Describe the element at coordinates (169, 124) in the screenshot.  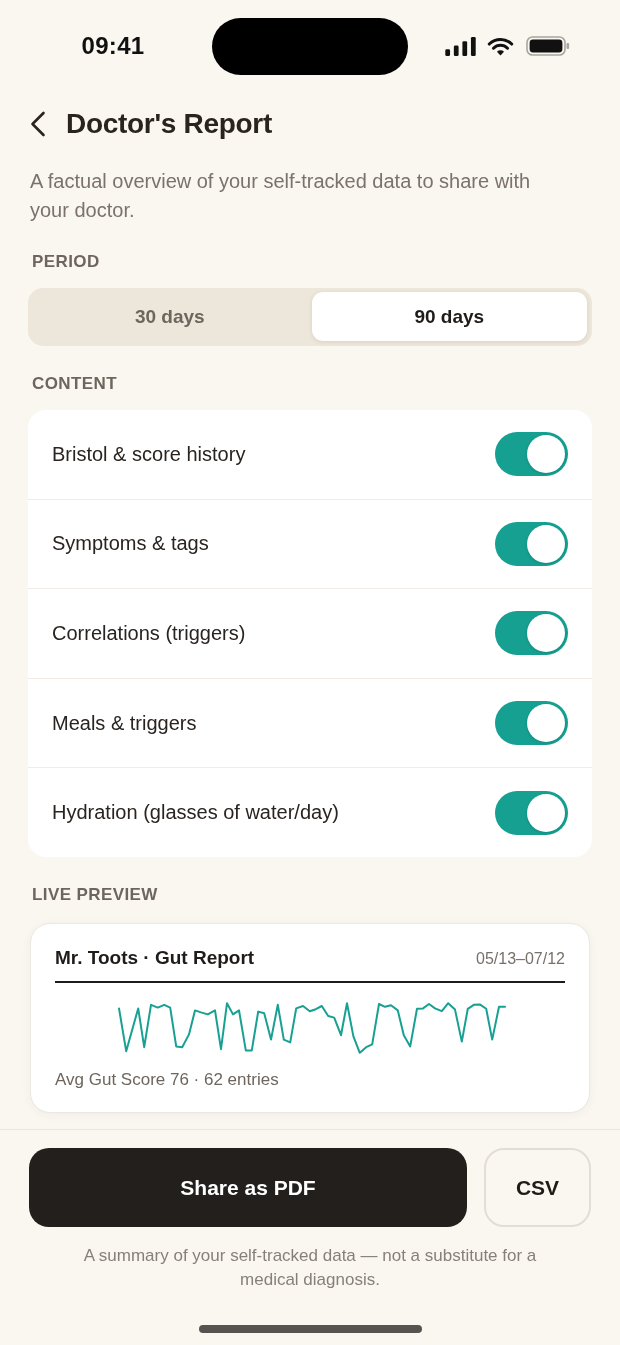
I see `page-title: Doctor's Report` at that location.